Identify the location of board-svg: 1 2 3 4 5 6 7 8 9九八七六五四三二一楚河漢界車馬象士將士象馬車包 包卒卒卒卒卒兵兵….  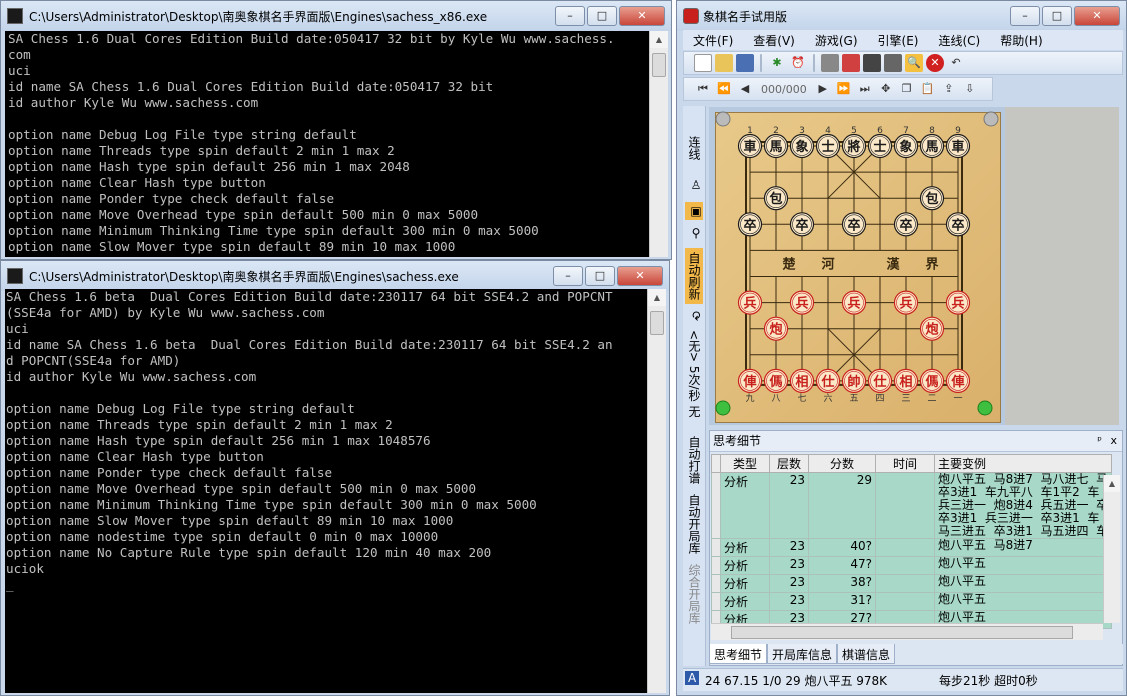
(857, 263).